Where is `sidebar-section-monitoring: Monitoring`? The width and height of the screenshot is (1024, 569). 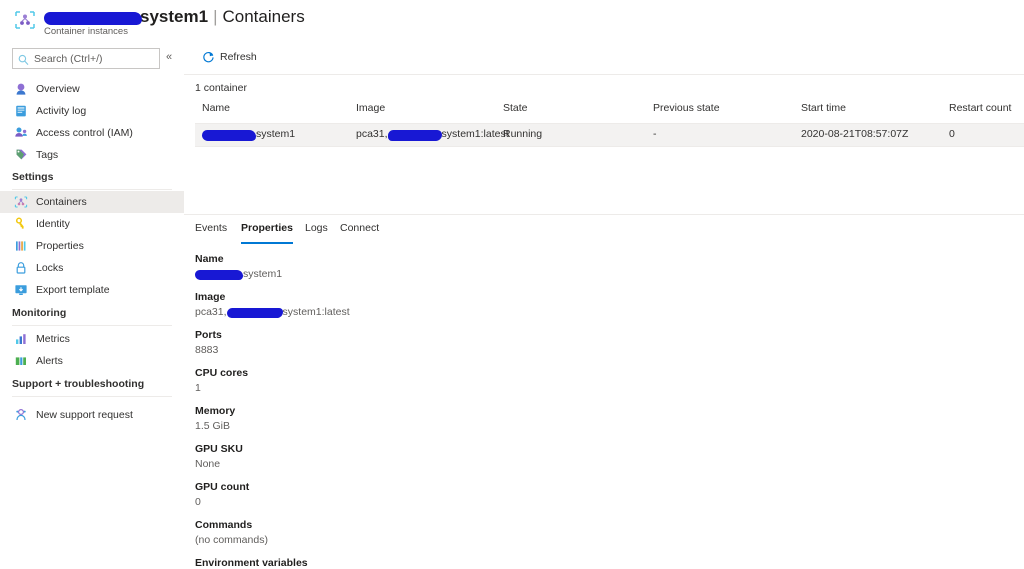
sidebar-section-monitoring: Monitoring is located at coordinates (92, 316).